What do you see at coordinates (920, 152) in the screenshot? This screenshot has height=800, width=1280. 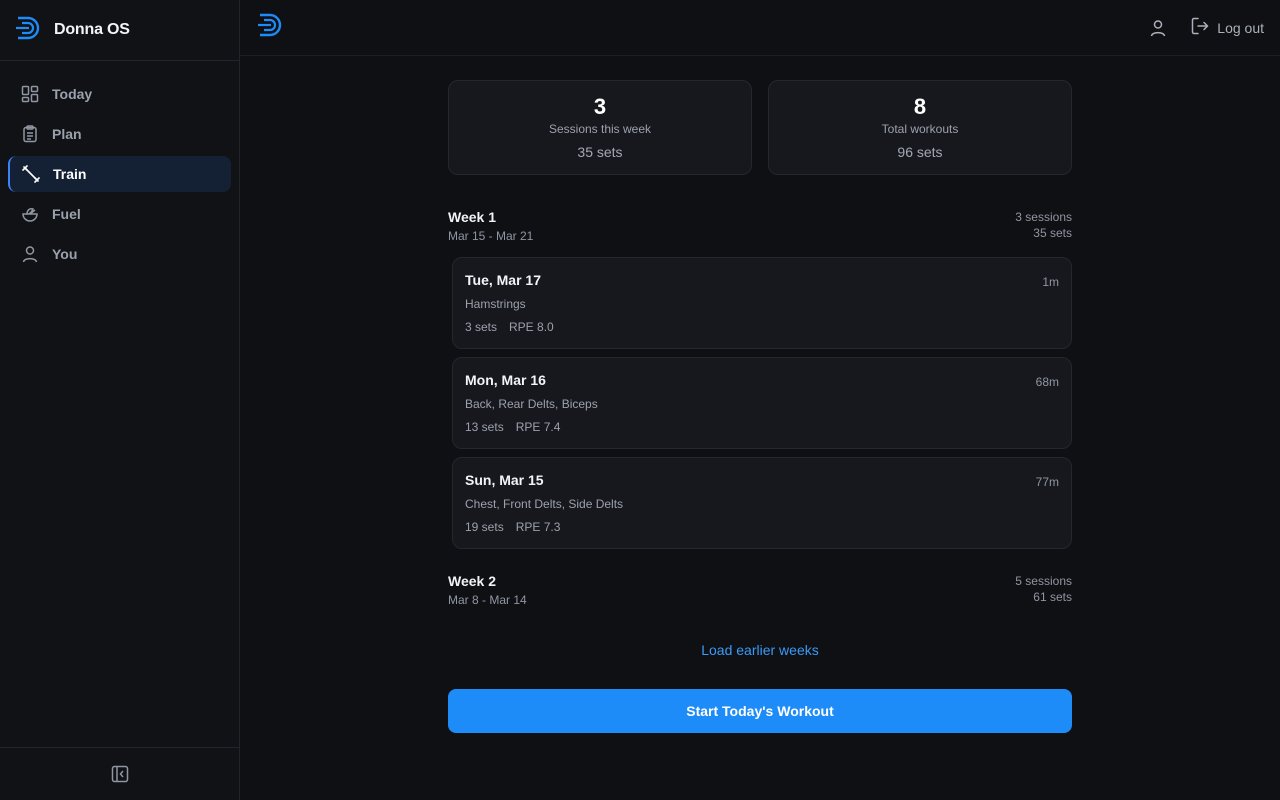 I see `stat-sub: 96 sets` at bounding box center [920, 152].